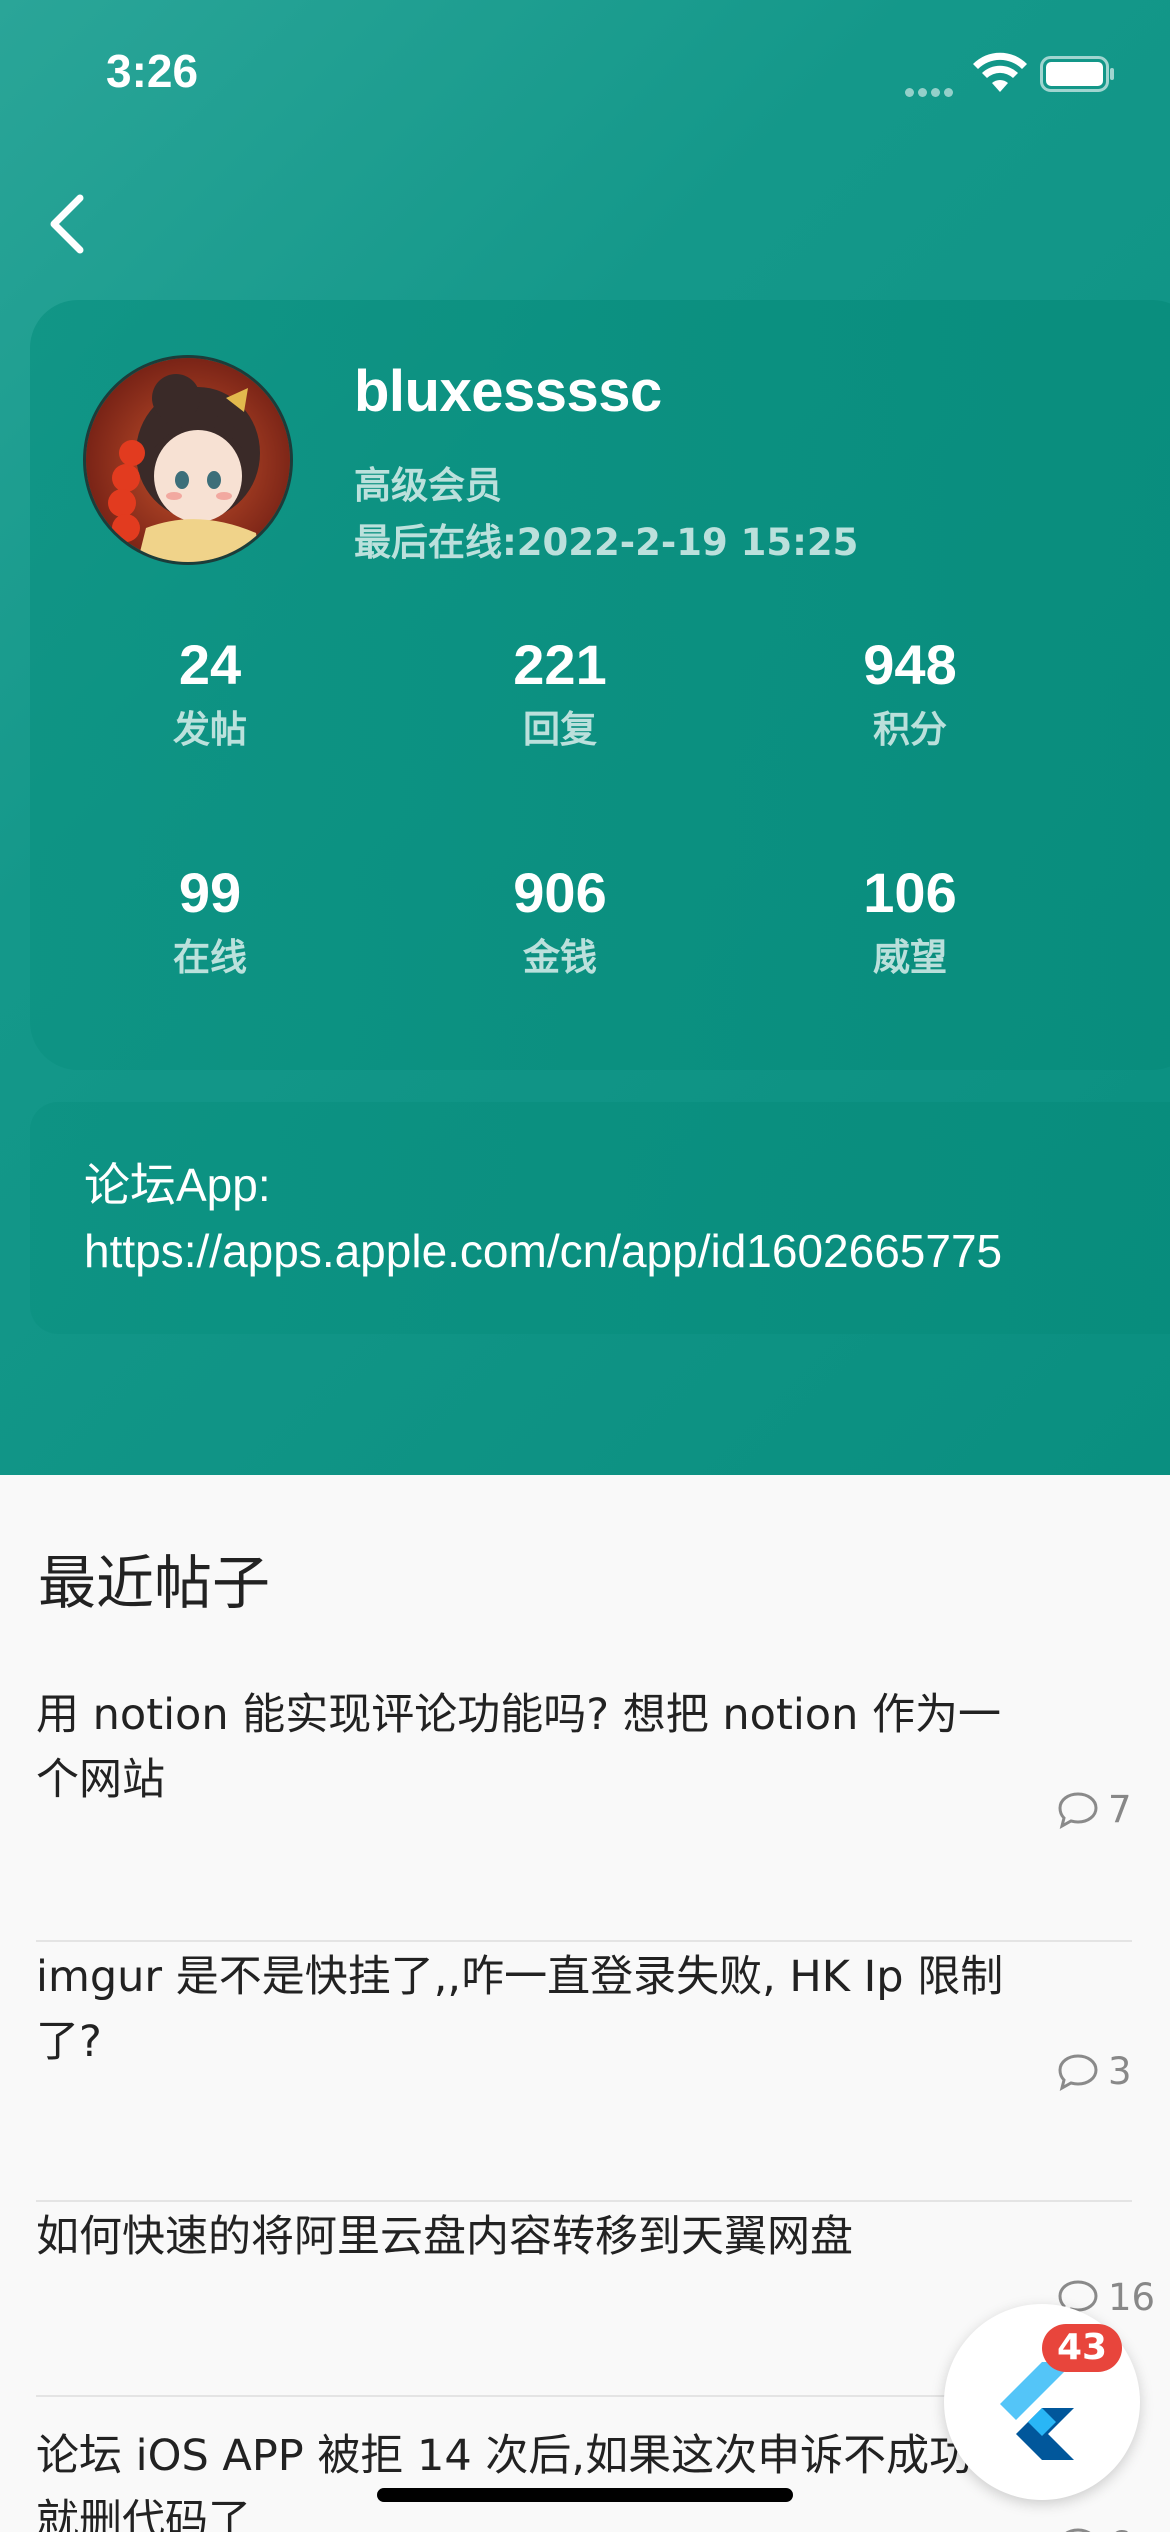 This screenshot has width=1170, height=2532. Describe the element at coordinates (560, 729) in the screenshot. I see `stat-label: 回复` at that location.